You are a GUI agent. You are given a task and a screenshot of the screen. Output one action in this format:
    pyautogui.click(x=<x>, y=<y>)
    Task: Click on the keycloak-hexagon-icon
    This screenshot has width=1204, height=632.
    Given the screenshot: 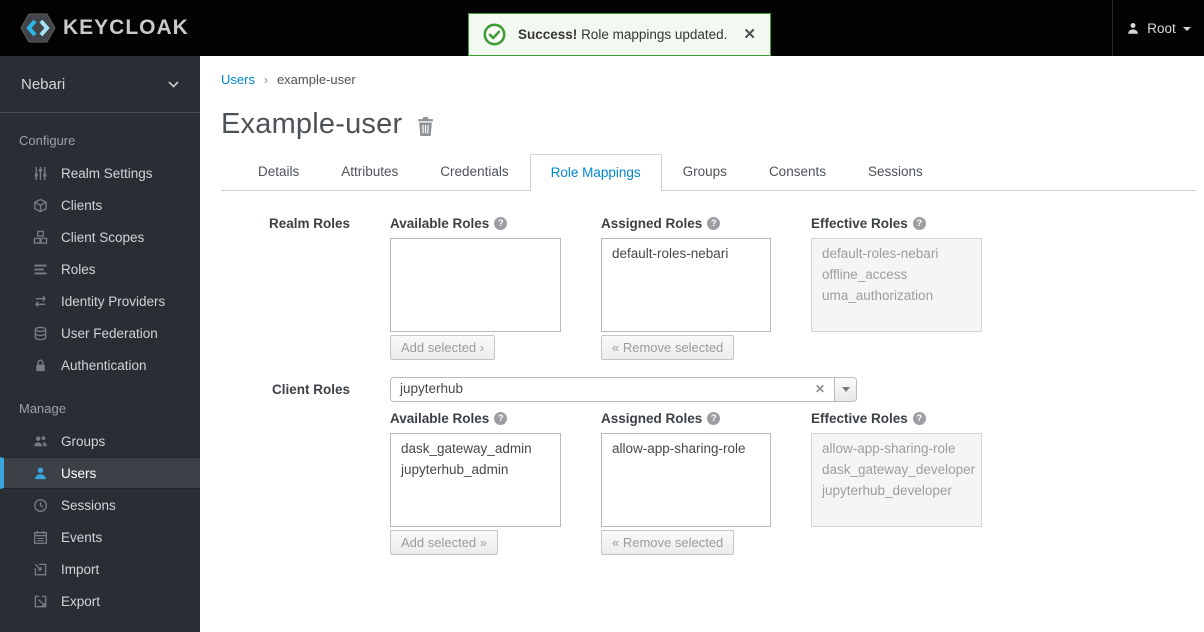 What is the action you would take?
    pyautogui.click(x=38, y=28)
    